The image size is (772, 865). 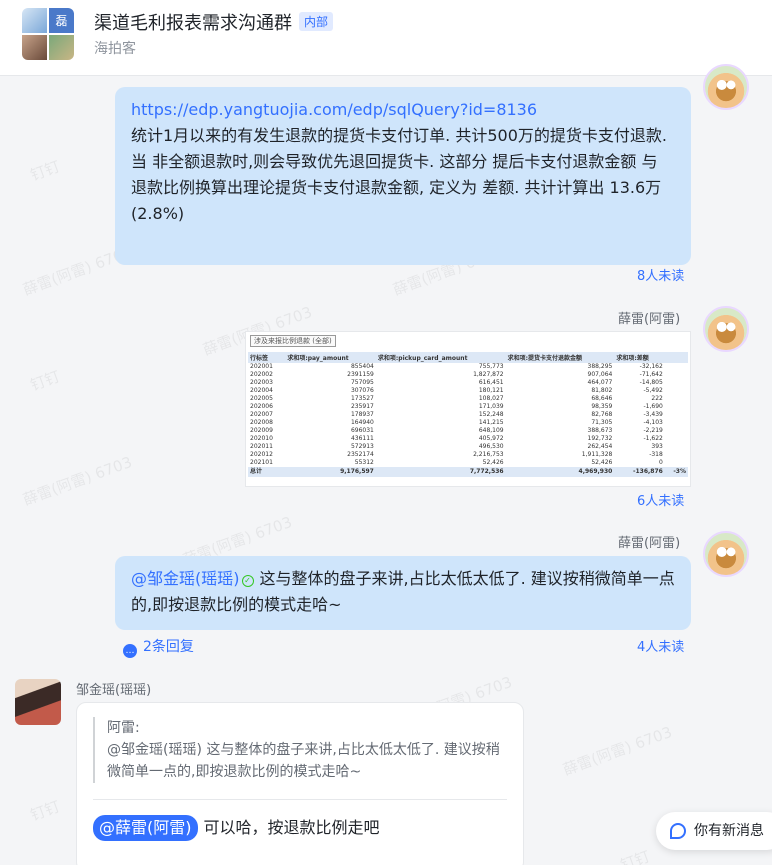 I want to click on sender-name: 邹金瑶(瑶瑶), so click(x=113, y=688).